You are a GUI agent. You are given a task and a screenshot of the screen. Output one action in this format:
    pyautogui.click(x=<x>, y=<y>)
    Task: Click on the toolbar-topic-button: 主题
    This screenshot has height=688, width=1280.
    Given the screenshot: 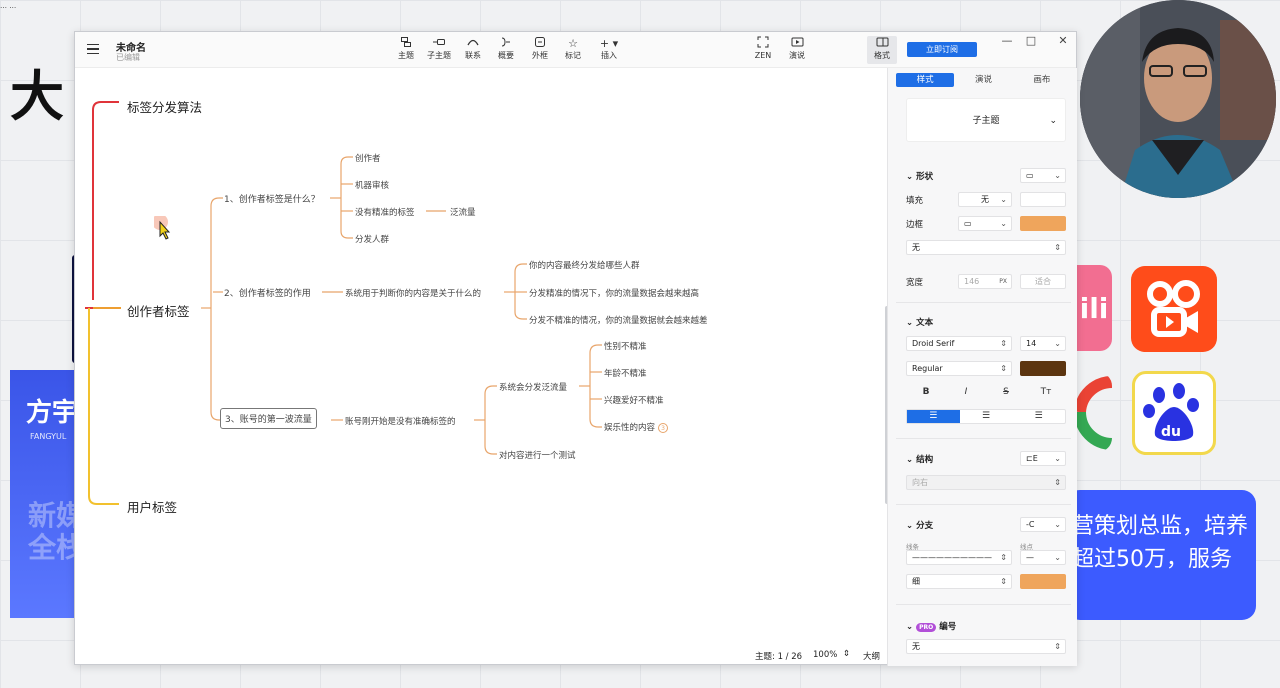 What is the action you would take?
    pyautogui.click(x=406, y=50)
    